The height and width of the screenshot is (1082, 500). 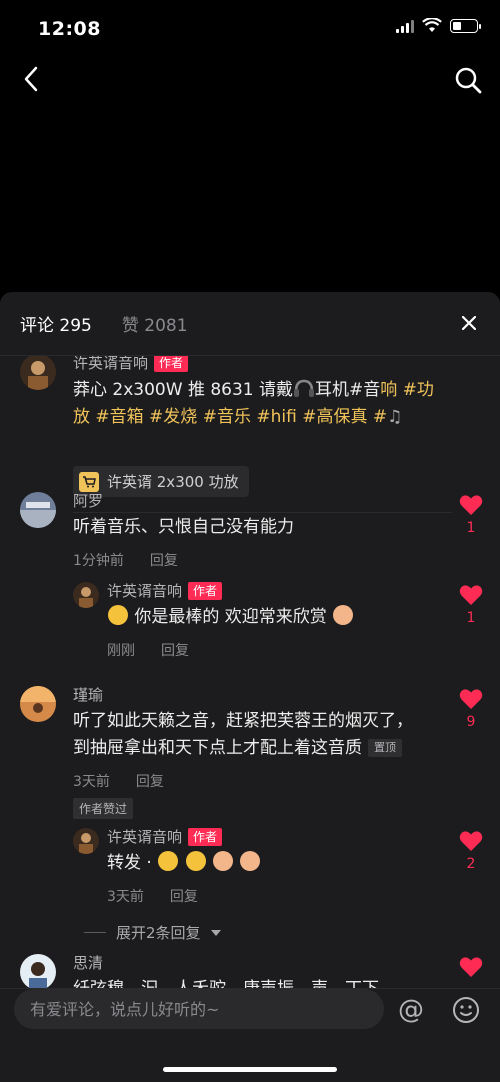 What do you see at coordinates (395, 417) in the screenshot?
I see `music-note-icon: ♫` at bounding box center [395, 417].